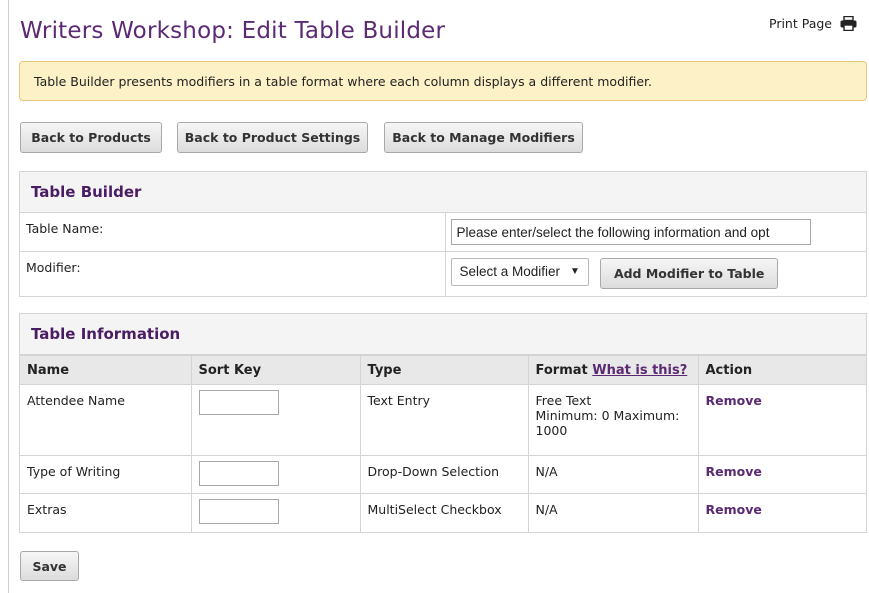  I want to click on modifier-select-value: Select a Modifier, so click(510, 271).